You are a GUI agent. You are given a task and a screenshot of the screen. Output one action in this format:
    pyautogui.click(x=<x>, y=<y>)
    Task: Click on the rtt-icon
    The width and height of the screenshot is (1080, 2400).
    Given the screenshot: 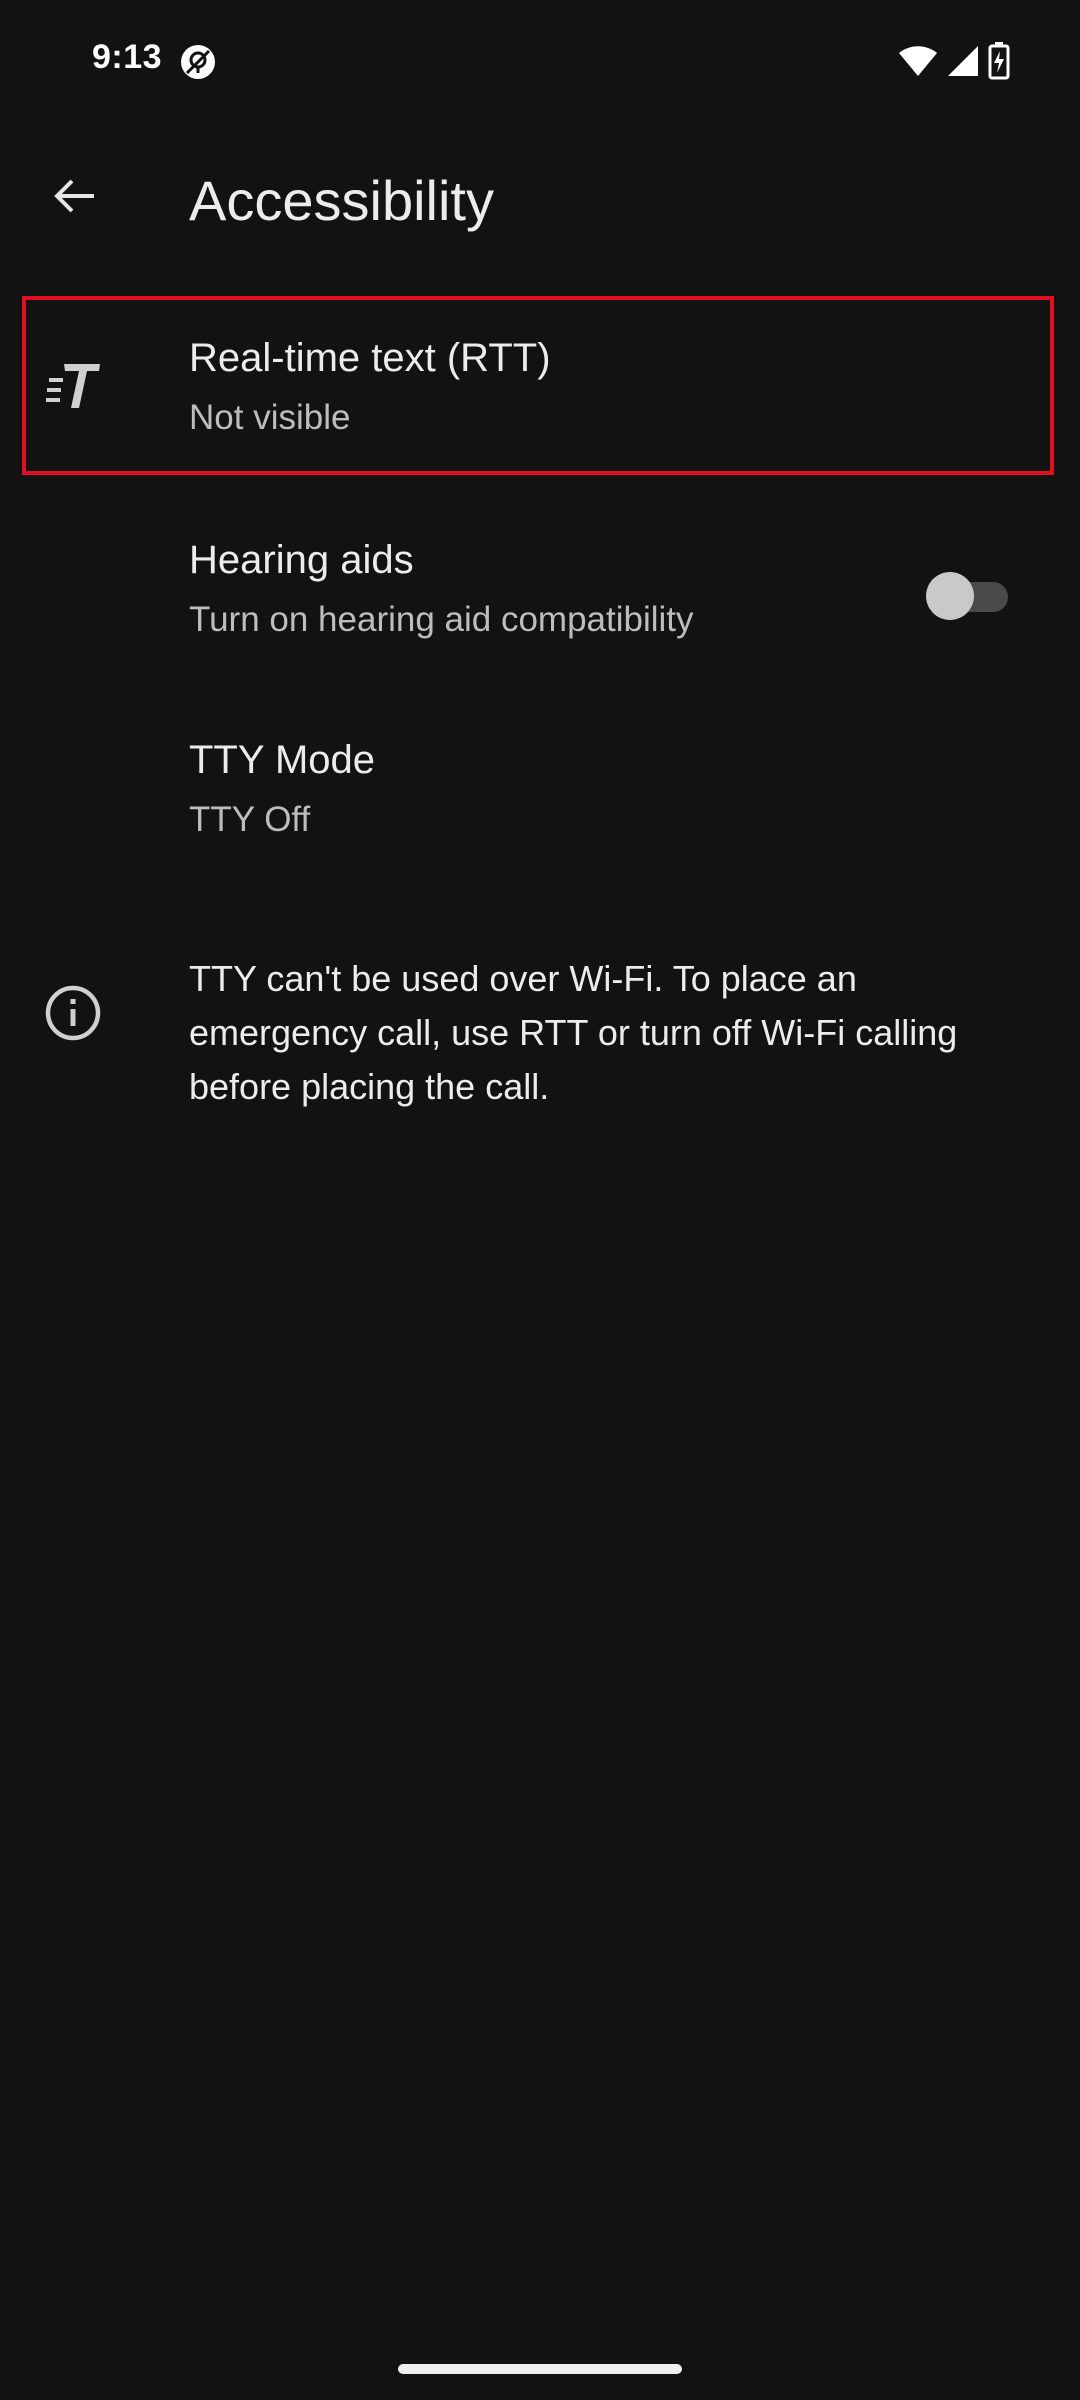 What is the action you would take?
    pyautogui.click(x=74, y=386)
    